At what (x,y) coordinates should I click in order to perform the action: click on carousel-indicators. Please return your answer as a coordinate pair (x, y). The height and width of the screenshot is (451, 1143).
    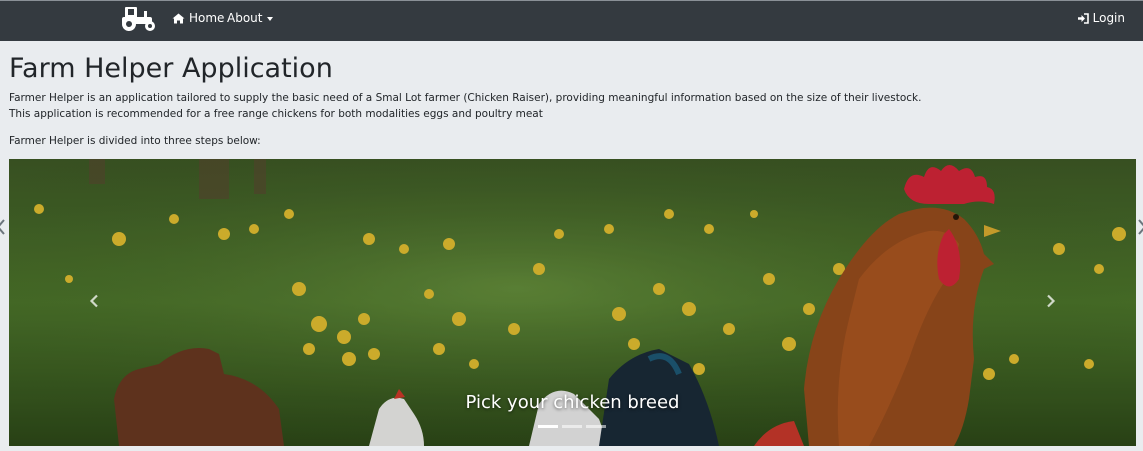
    Looking at the image, I should click on (572, 426).